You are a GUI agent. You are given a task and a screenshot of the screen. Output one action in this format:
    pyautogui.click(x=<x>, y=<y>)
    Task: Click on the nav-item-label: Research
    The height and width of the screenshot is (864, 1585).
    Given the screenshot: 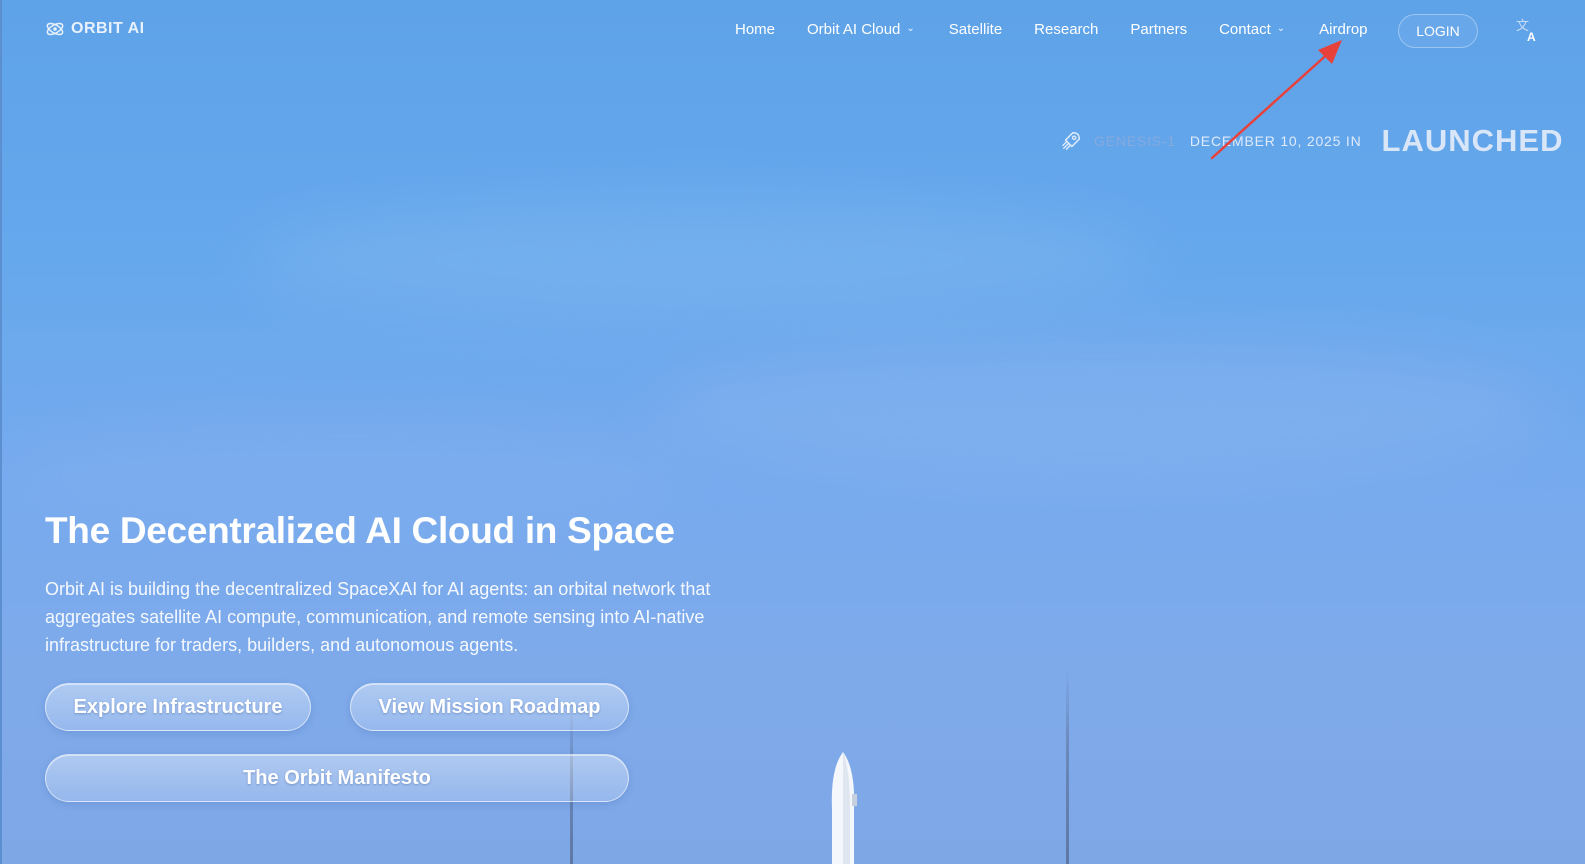 What is the action you would take?
    pyautogui.click(x=1066, y=29)
    